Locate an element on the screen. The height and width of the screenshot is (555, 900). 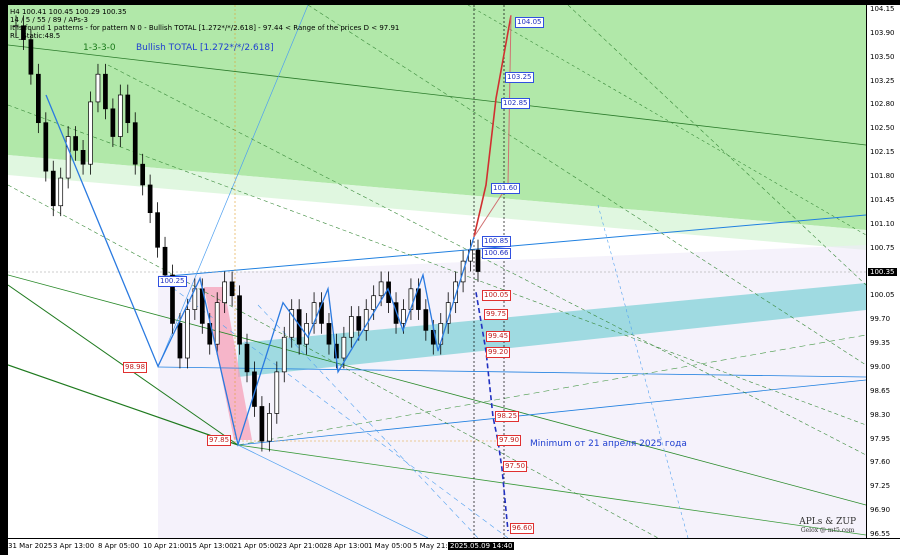
time-tick: 10 Apr 21:00 is located at coordinates (166, 546).